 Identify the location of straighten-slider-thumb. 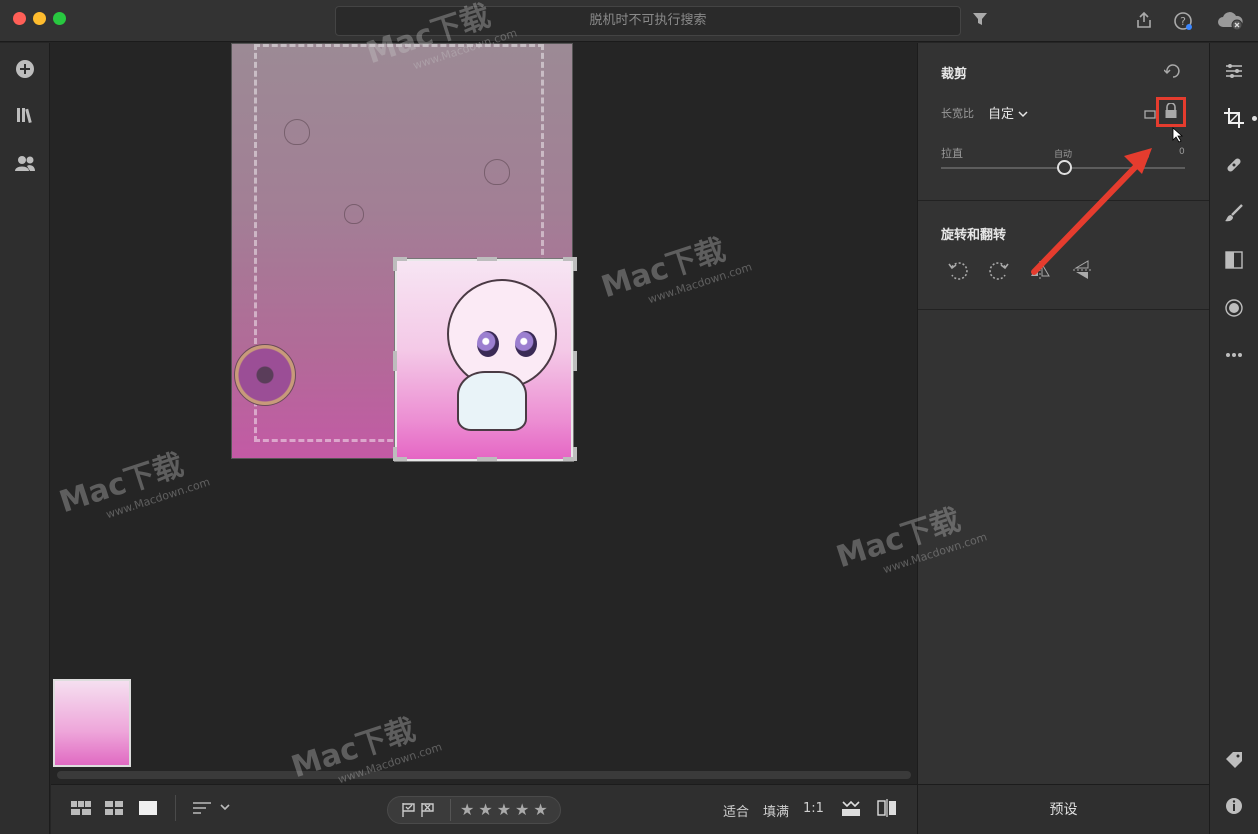
(1064, 167).